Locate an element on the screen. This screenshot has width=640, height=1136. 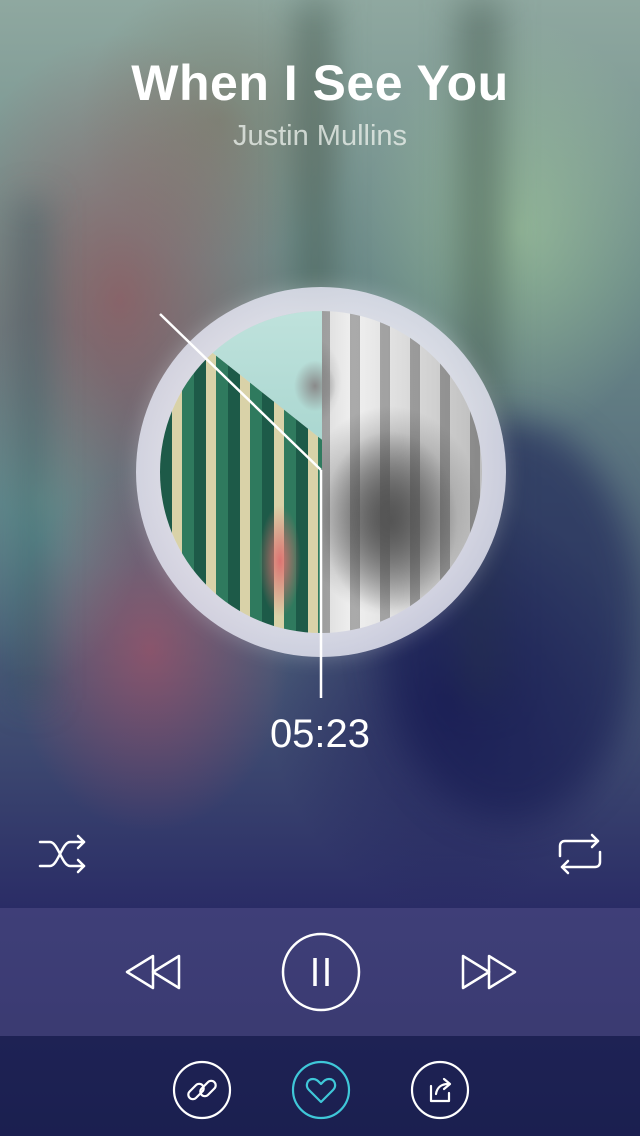
shuffle-button is located at coordinates (64, 854).